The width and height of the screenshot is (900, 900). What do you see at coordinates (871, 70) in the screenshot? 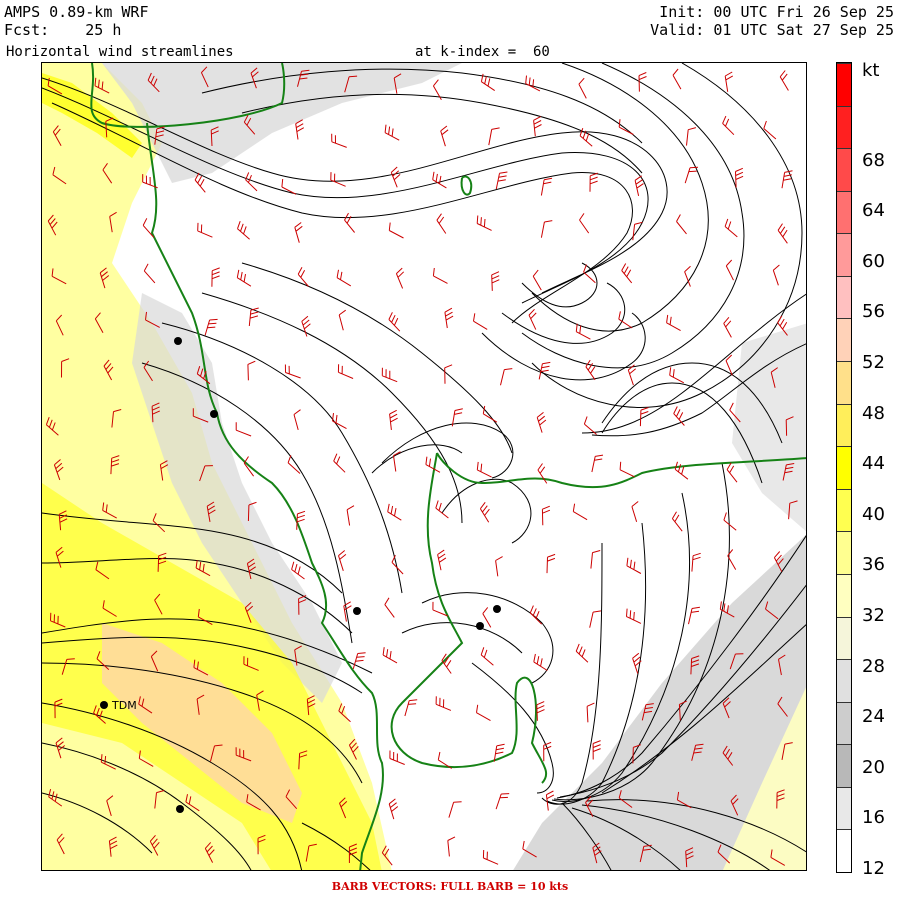
I see `colorbar-unit: kt` at bounding box center [871, 70].